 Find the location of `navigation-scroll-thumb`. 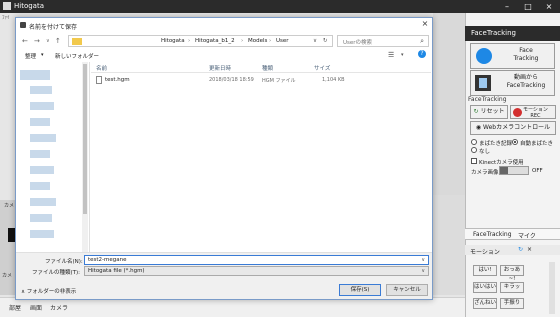

navigation-scroll-thumb is located at coordinates (85, 139).